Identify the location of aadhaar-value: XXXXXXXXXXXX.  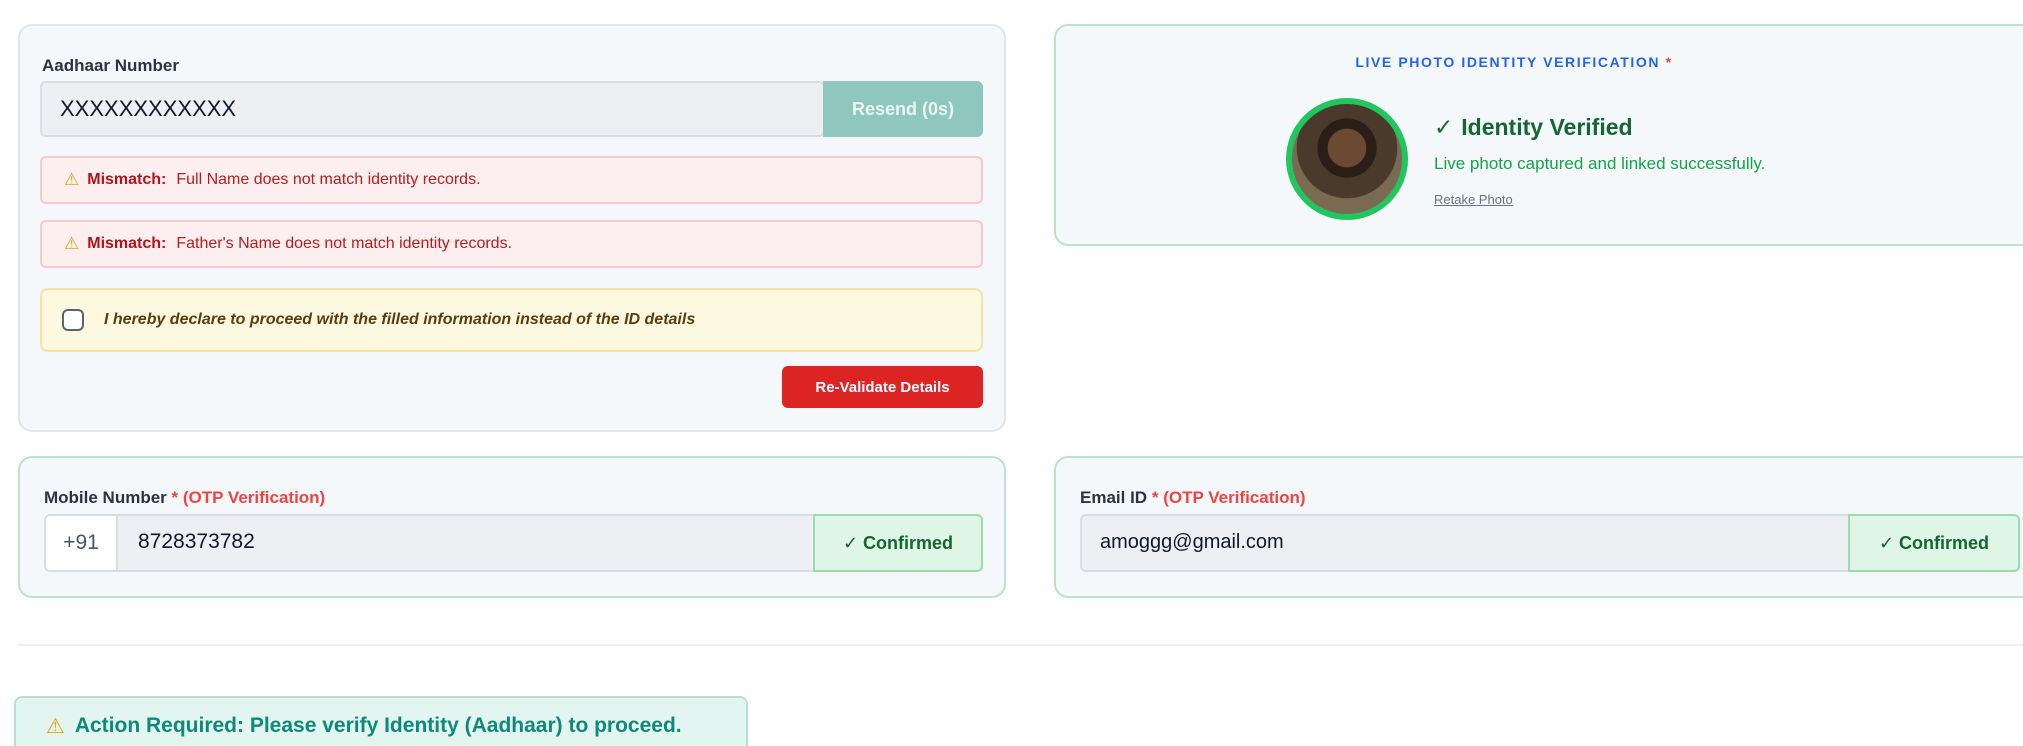
(148, 108).